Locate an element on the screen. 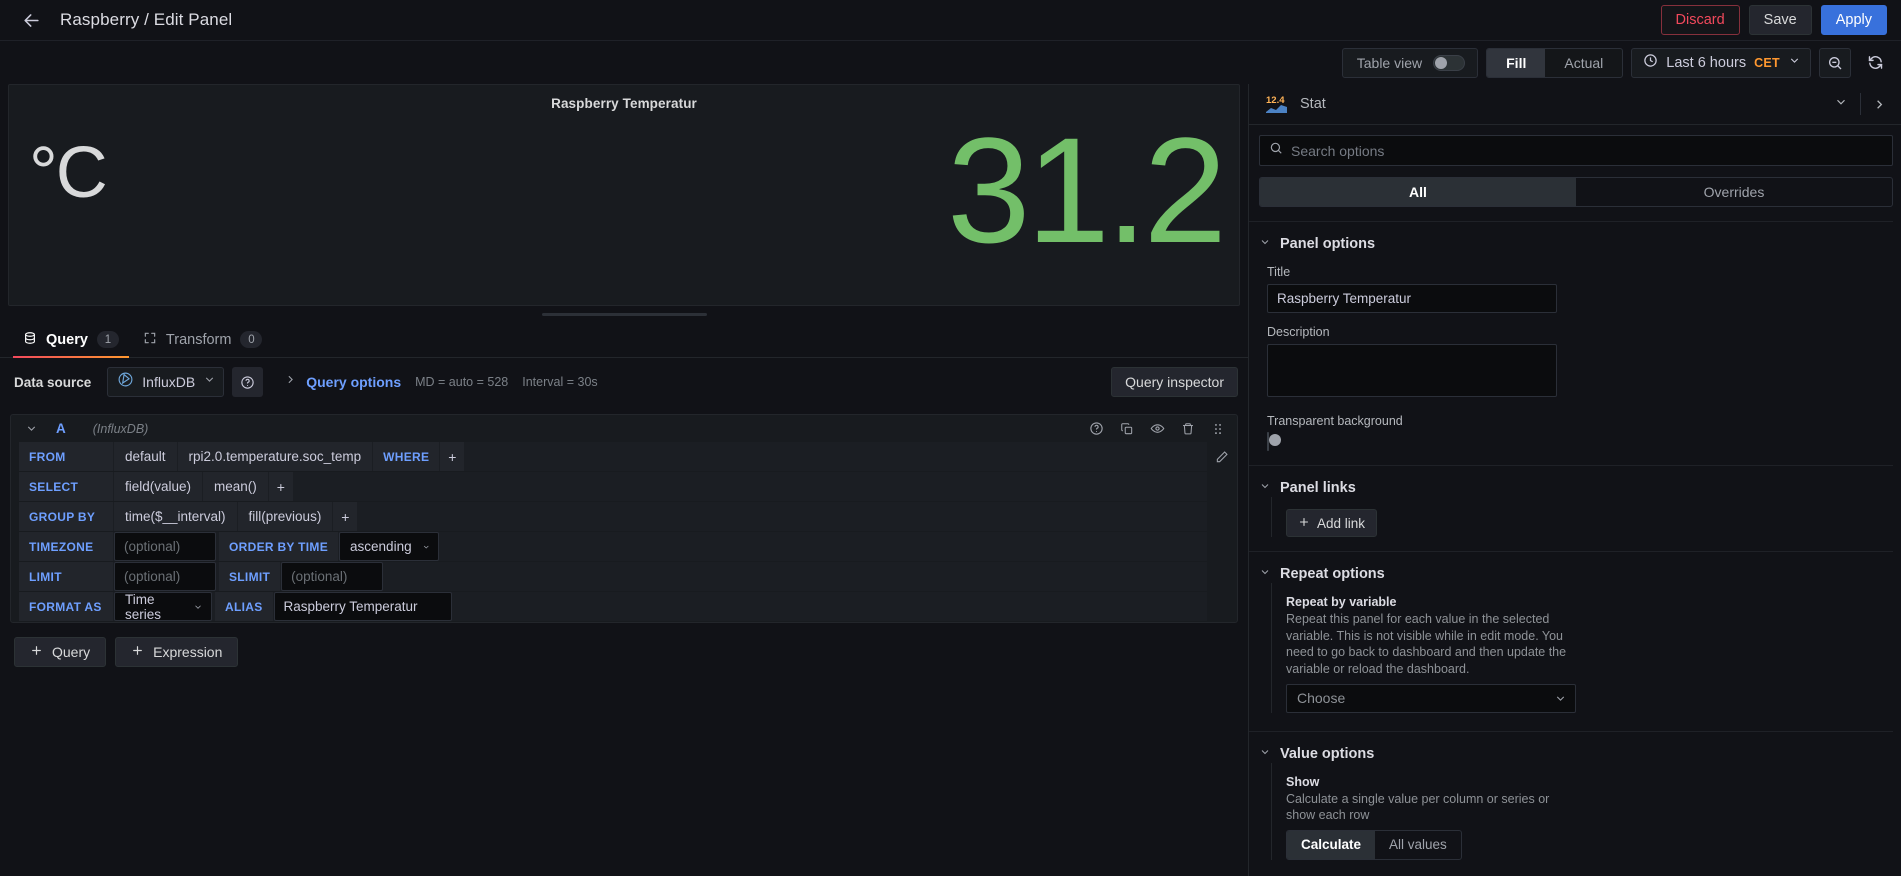  query-datasource-note: (InfluxDB) is located at coordinates (120, 428).